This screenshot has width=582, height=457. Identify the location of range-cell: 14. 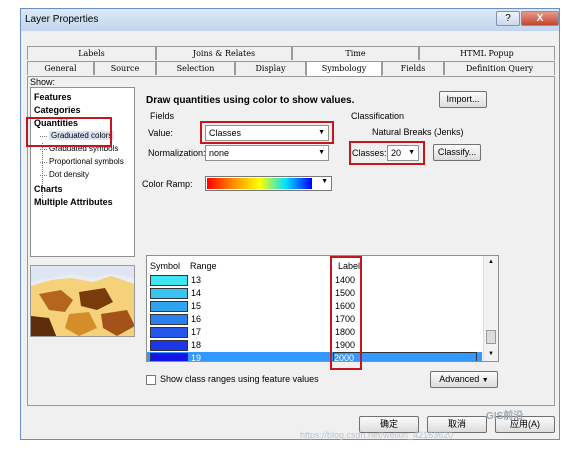
(195, 293).